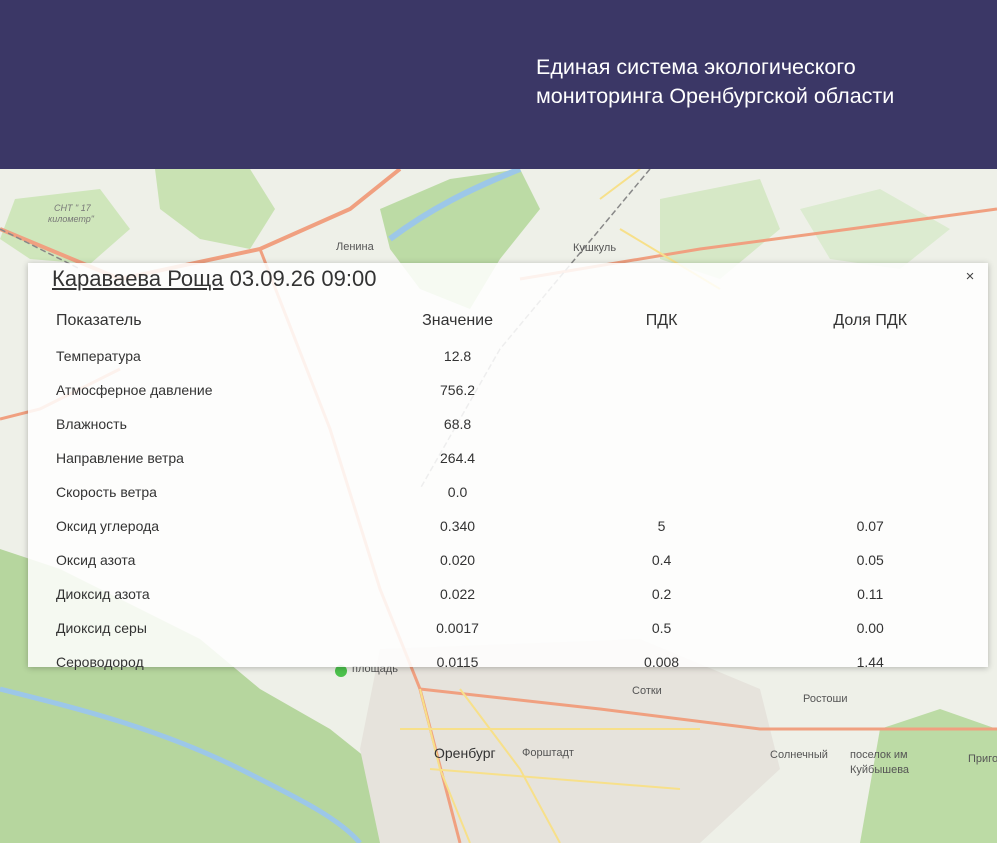  Describe the element at coordinates (799, 755) in the screenshot. I see `map-label-solnechny: Солнечный` at that location.